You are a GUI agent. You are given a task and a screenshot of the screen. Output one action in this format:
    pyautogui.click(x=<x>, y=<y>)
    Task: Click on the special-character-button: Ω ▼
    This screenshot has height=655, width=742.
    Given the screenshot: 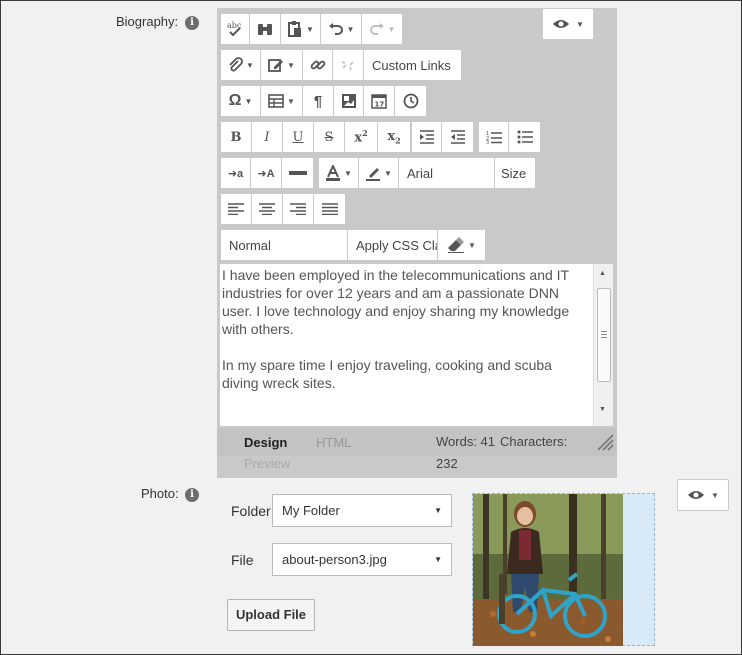 What is the action you would take?
    pyautogui.click(x=241, y=101)
    